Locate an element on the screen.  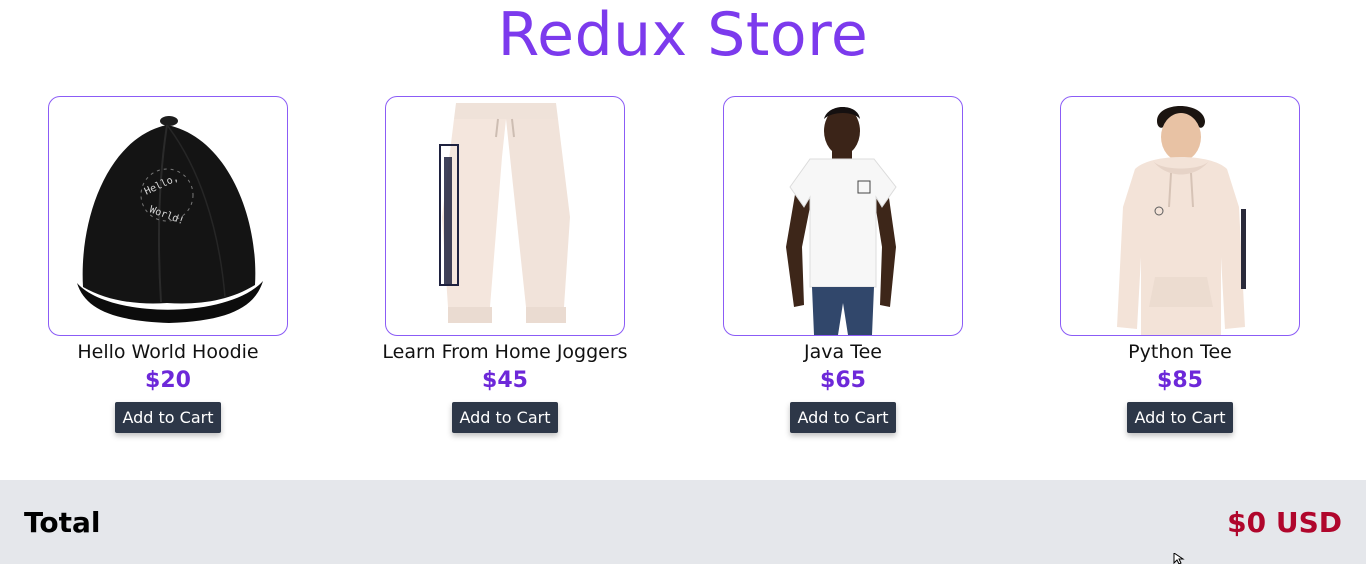
product-name: Java Tee is located at coordinates (843, 352).